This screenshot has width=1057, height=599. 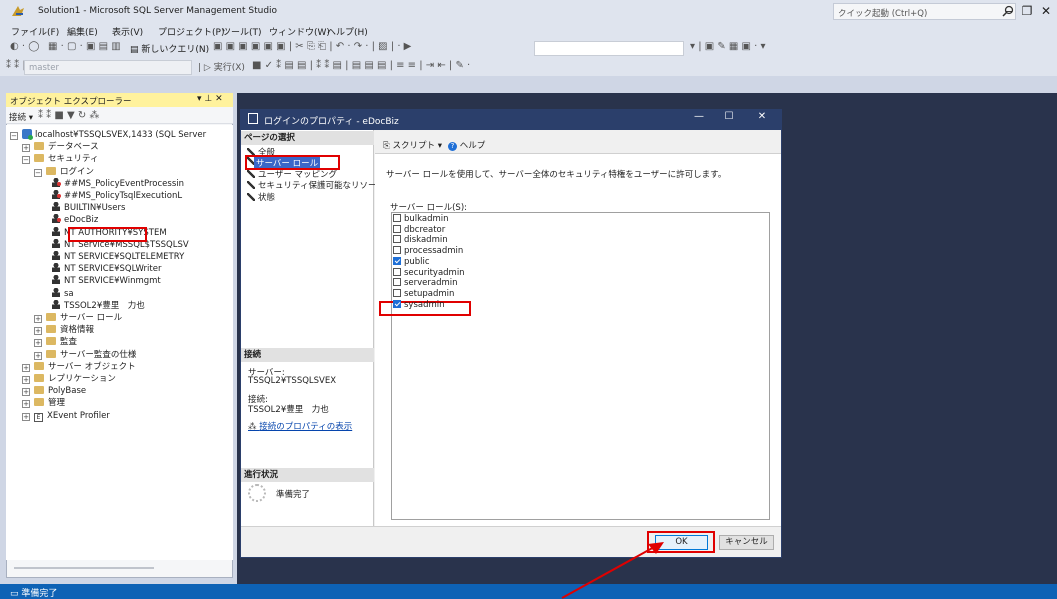 What do you see at coordinates (60, 147) in the screenshot?
I see `tree-node: + データベース` at bounding box center [60, 147].